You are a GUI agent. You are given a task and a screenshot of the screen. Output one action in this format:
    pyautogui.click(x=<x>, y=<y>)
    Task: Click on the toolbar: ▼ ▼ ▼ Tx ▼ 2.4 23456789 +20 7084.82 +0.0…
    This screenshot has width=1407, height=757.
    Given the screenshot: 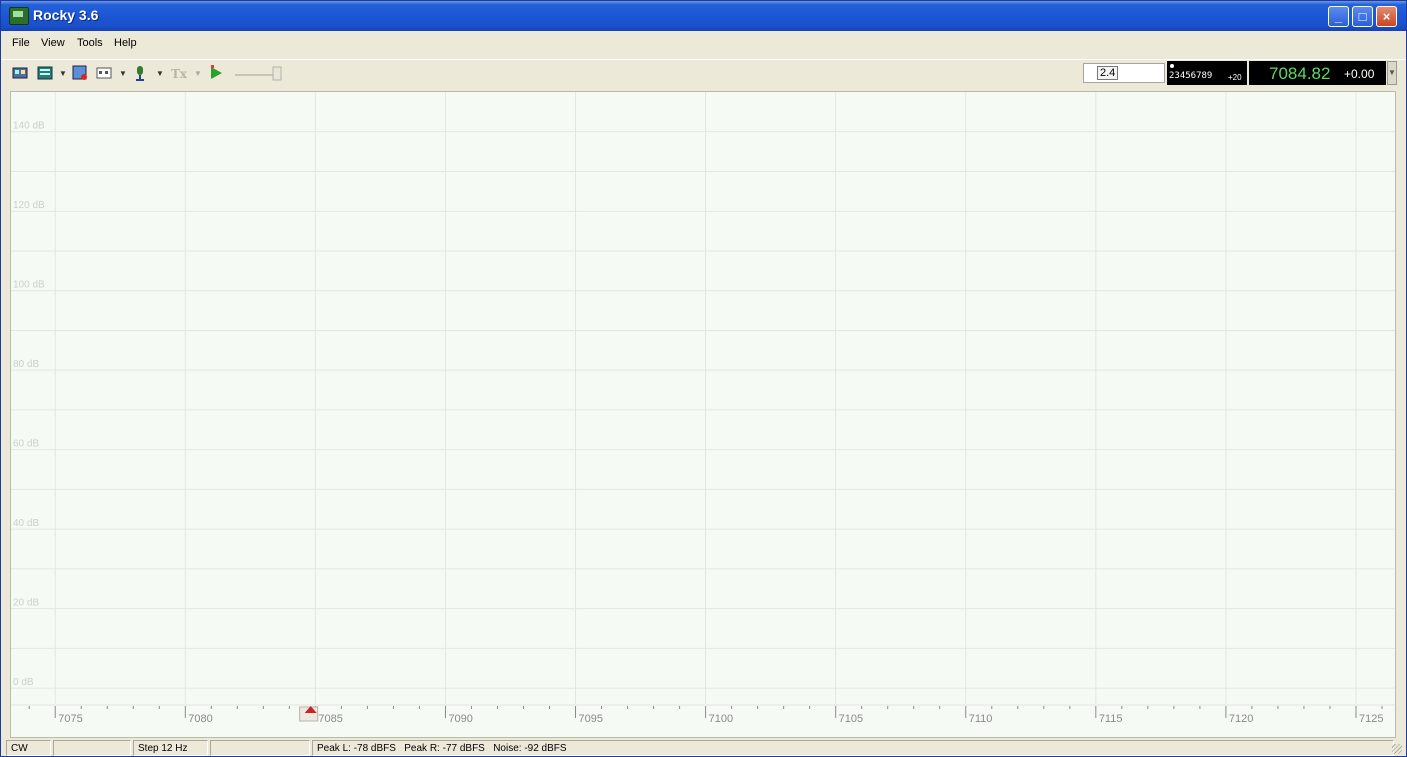 What is the action you would take?
    pyautogui.click(x=703, y=73)
    